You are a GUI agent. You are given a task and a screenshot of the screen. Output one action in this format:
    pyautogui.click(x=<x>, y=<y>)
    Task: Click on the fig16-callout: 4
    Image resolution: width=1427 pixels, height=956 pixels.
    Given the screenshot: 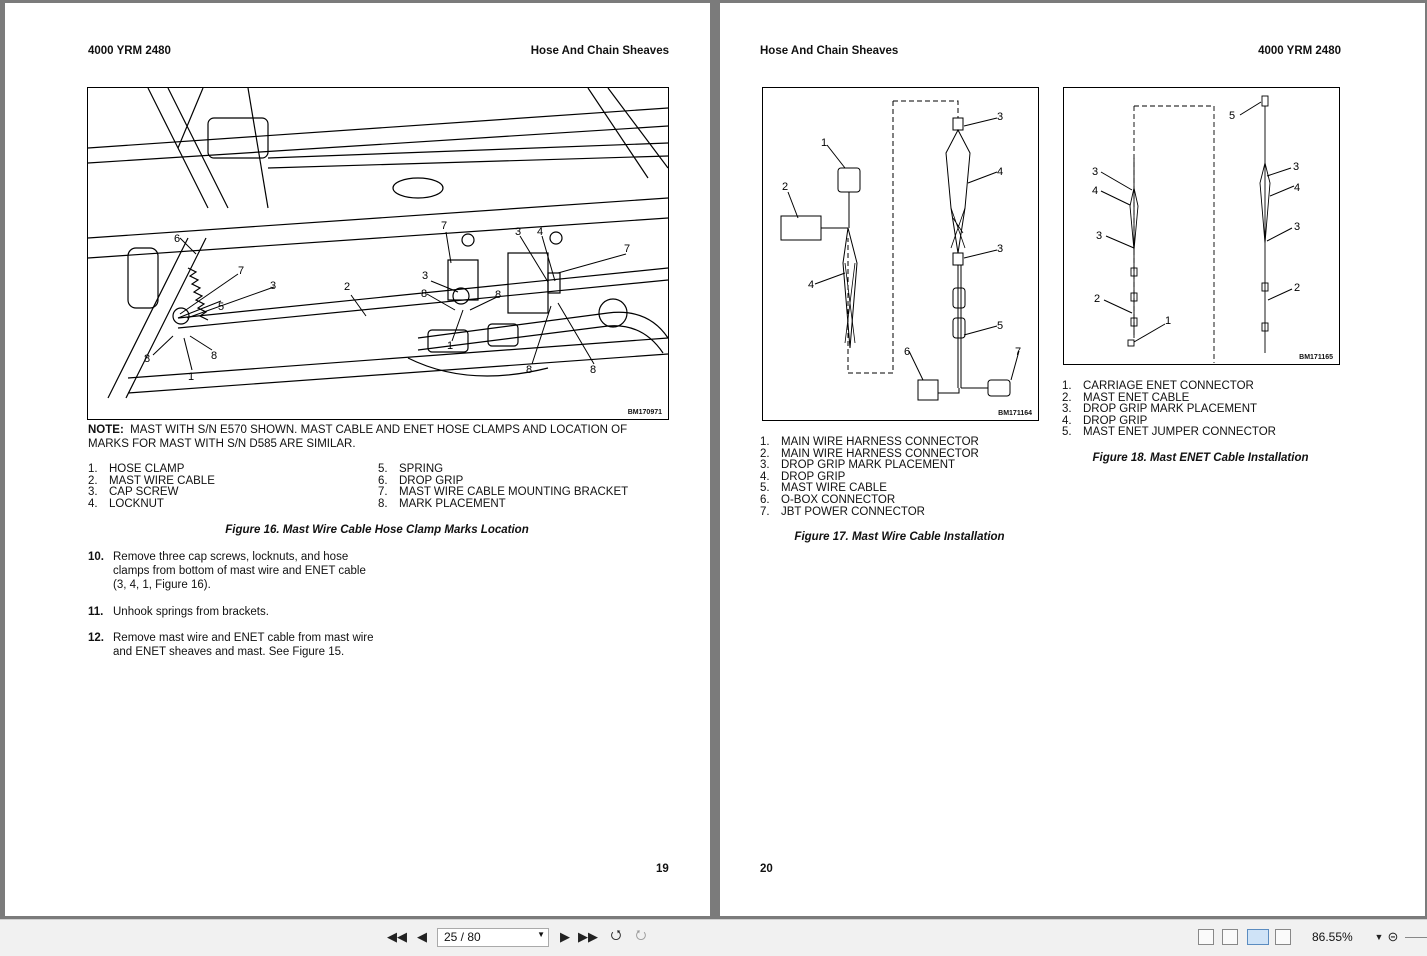 What is the action you would take?
    pyautogui.click(x=540, y=232)
    